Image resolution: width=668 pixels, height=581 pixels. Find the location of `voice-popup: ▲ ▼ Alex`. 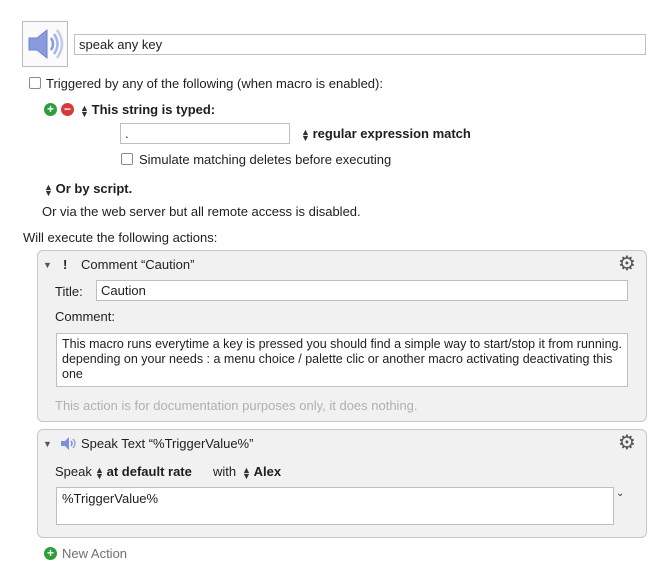

voice-popup: ▲ ▼ Alex is located at coordinates (262, 472).